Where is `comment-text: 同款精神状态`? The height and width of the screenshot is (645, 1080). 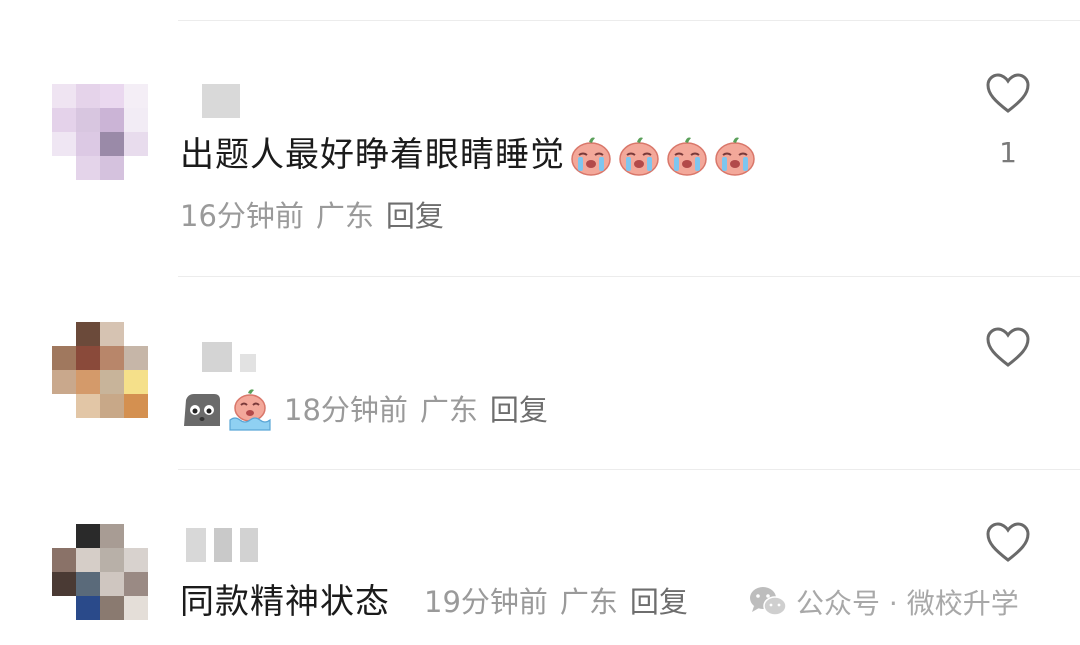
comment-text: 同款精神状态 is located at coordinates (285, 602).